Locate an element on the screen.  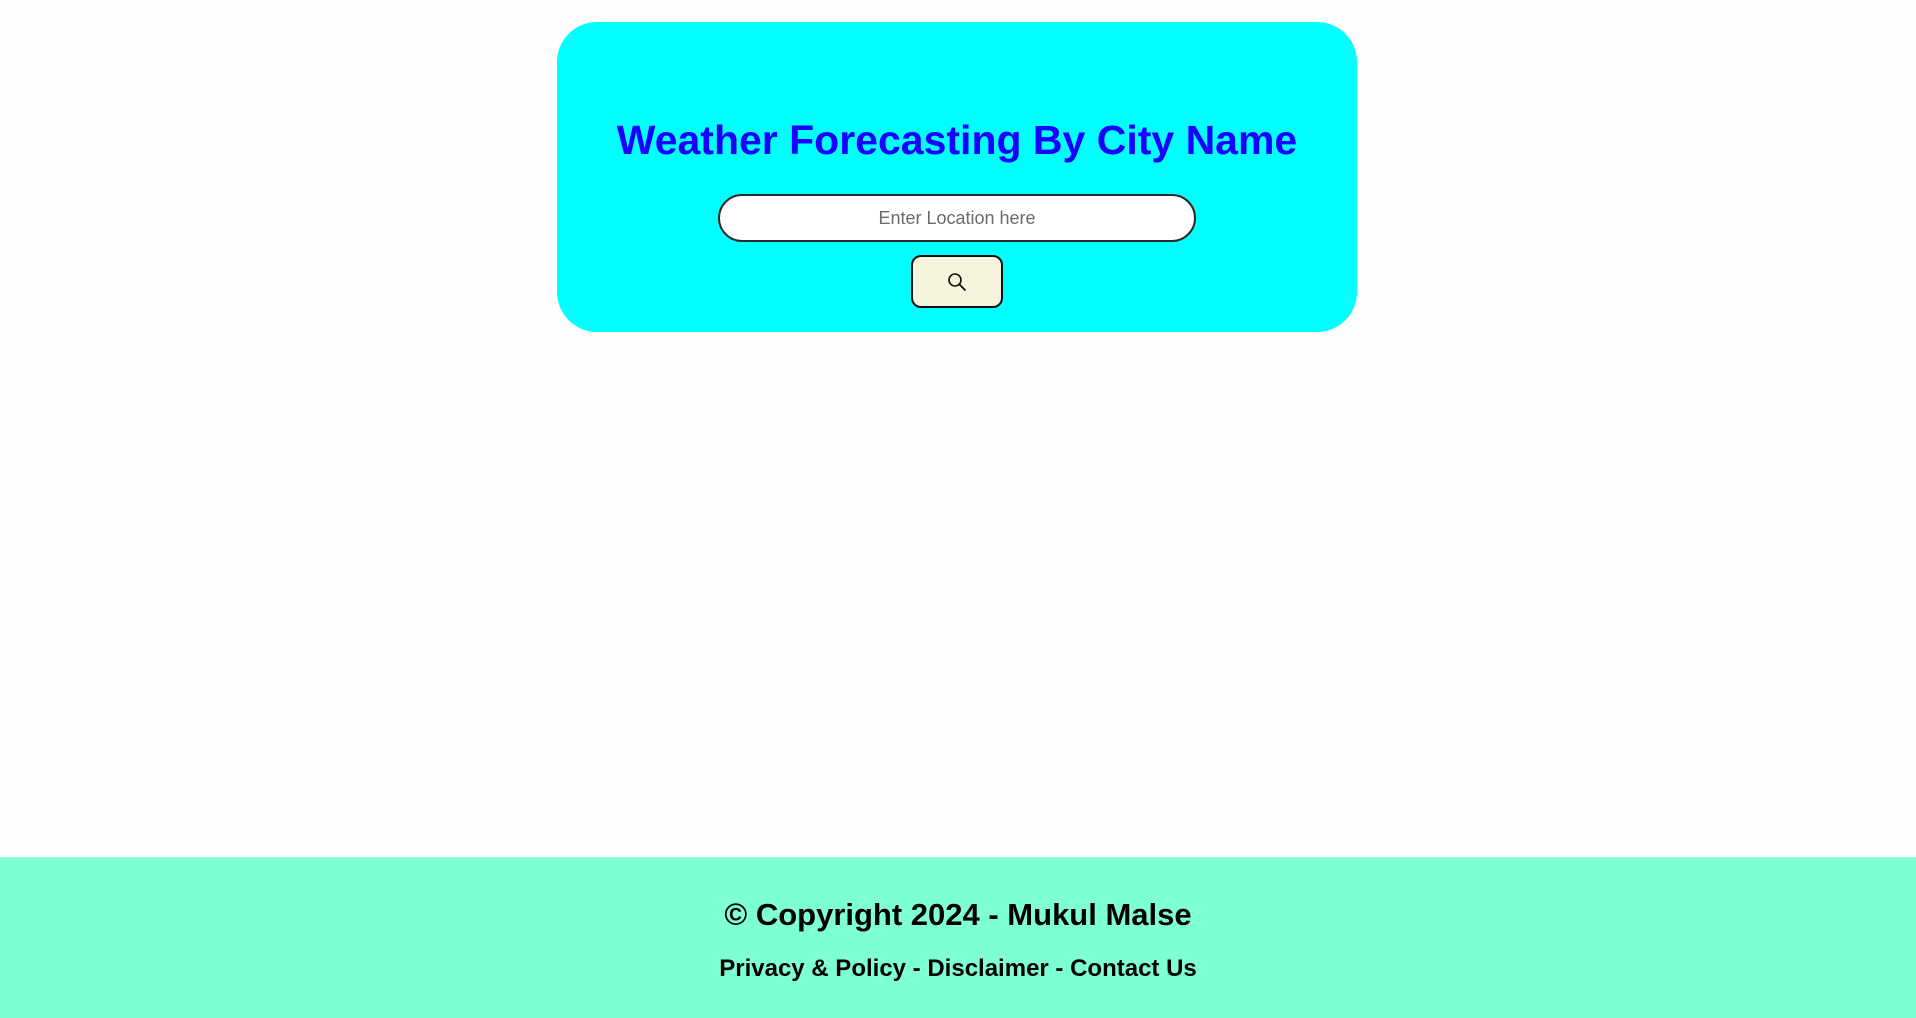
copyright-text: © Copyright 2024 - Mukul Malse is located at coordinates (958, 914).